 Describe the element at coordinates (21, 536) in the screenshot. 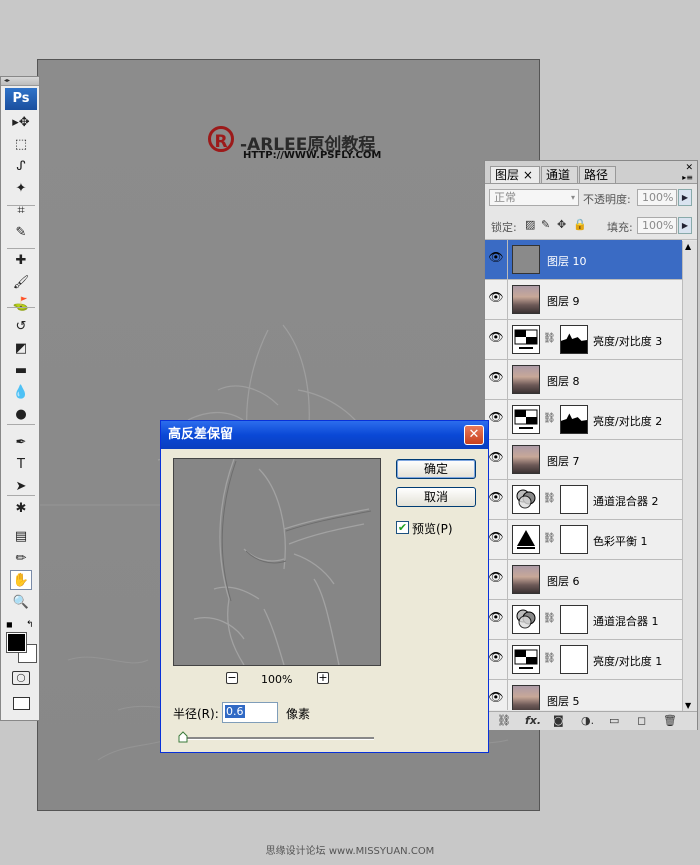

I see `notes-tool-icon: ▤` at that location.